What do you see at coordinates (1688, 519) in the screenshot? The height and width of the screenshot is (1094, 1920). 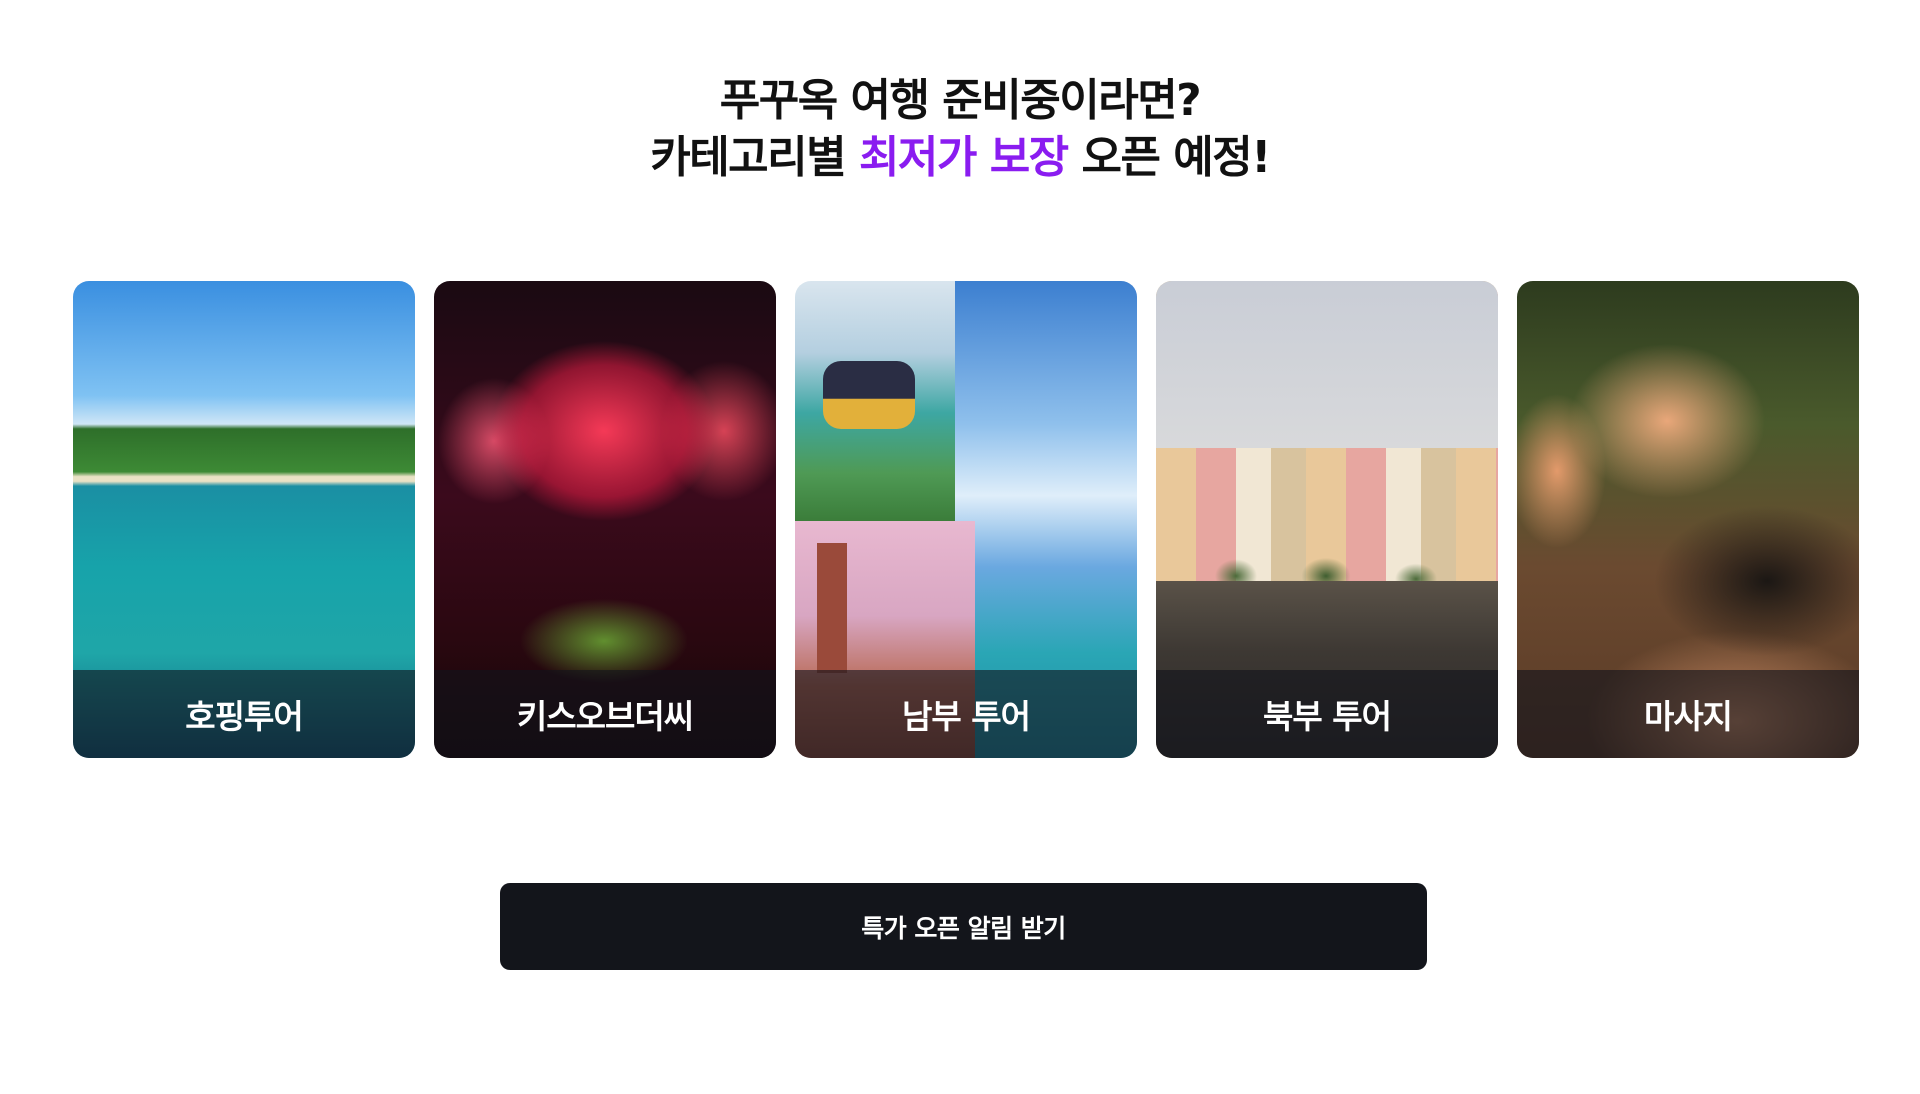 I see `category-card-massage: 마사지` at bounding box center [1688, 519].